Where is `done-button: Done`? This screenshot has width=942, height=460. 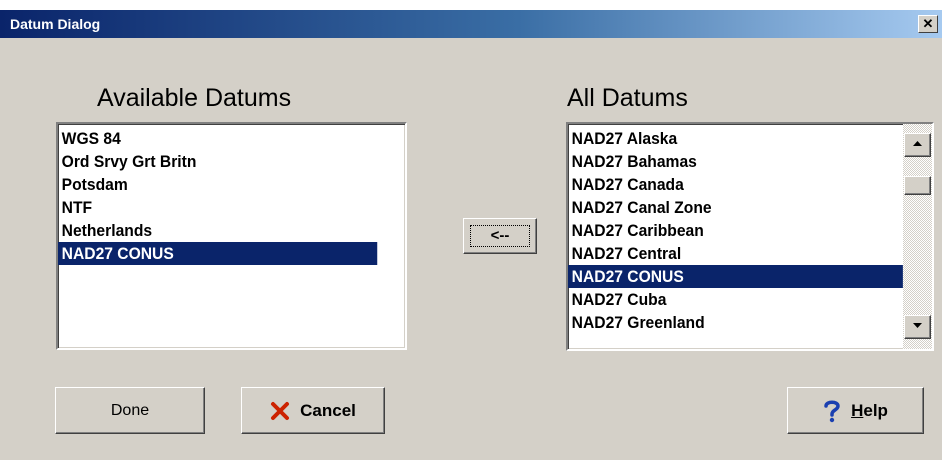
done-button: Done is located at coordinates (130, 410).